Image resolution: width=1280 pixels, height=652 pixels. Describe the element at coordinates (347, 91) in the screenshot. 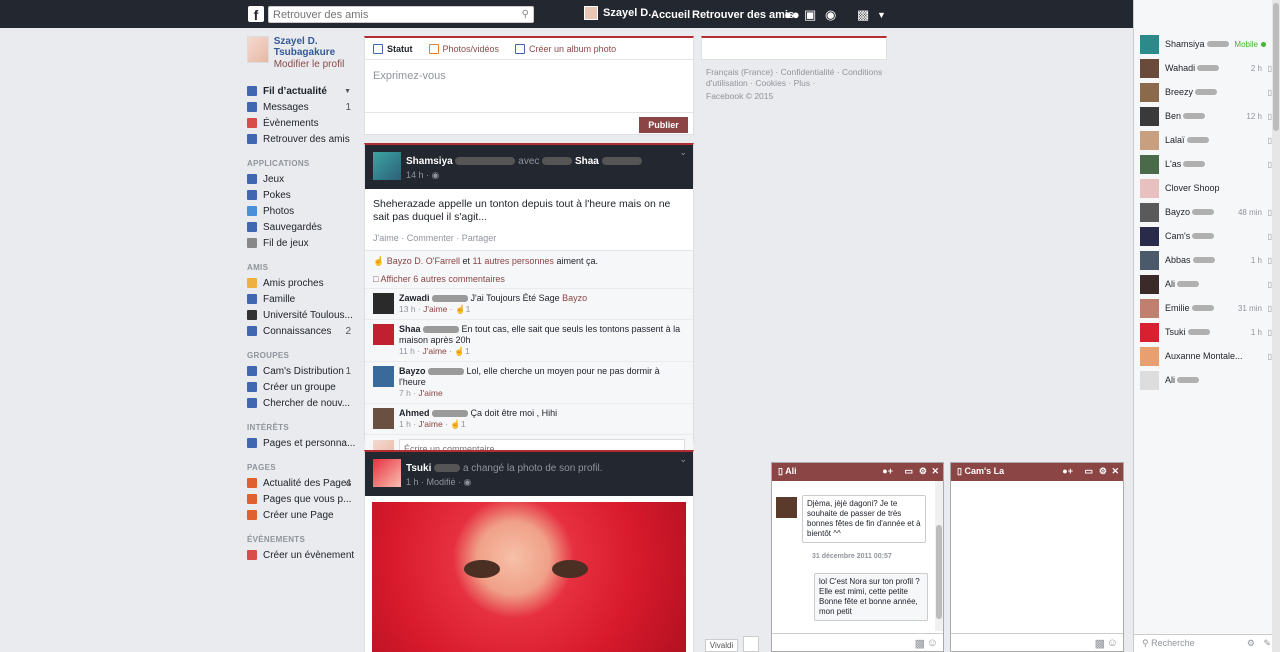

I see `chevron-down-icon: ▼` at that location.